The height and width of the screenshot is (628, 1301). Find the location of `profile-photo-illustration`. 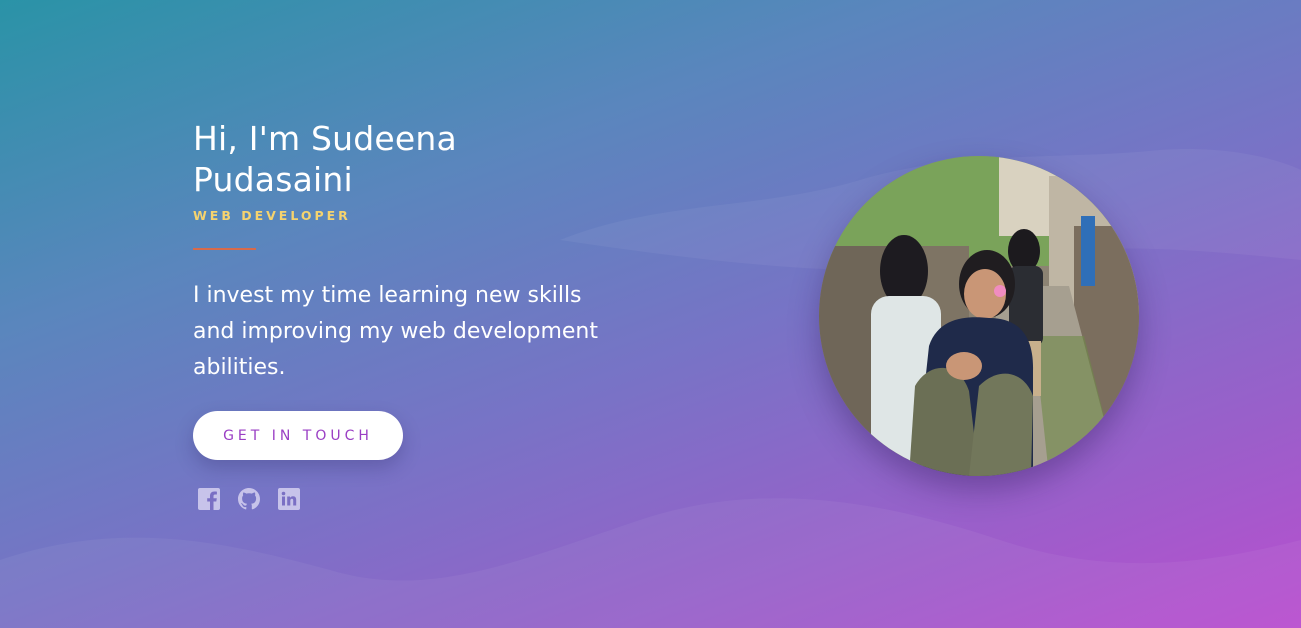

profile-photo-illustration is located at coordinates (979, 316).